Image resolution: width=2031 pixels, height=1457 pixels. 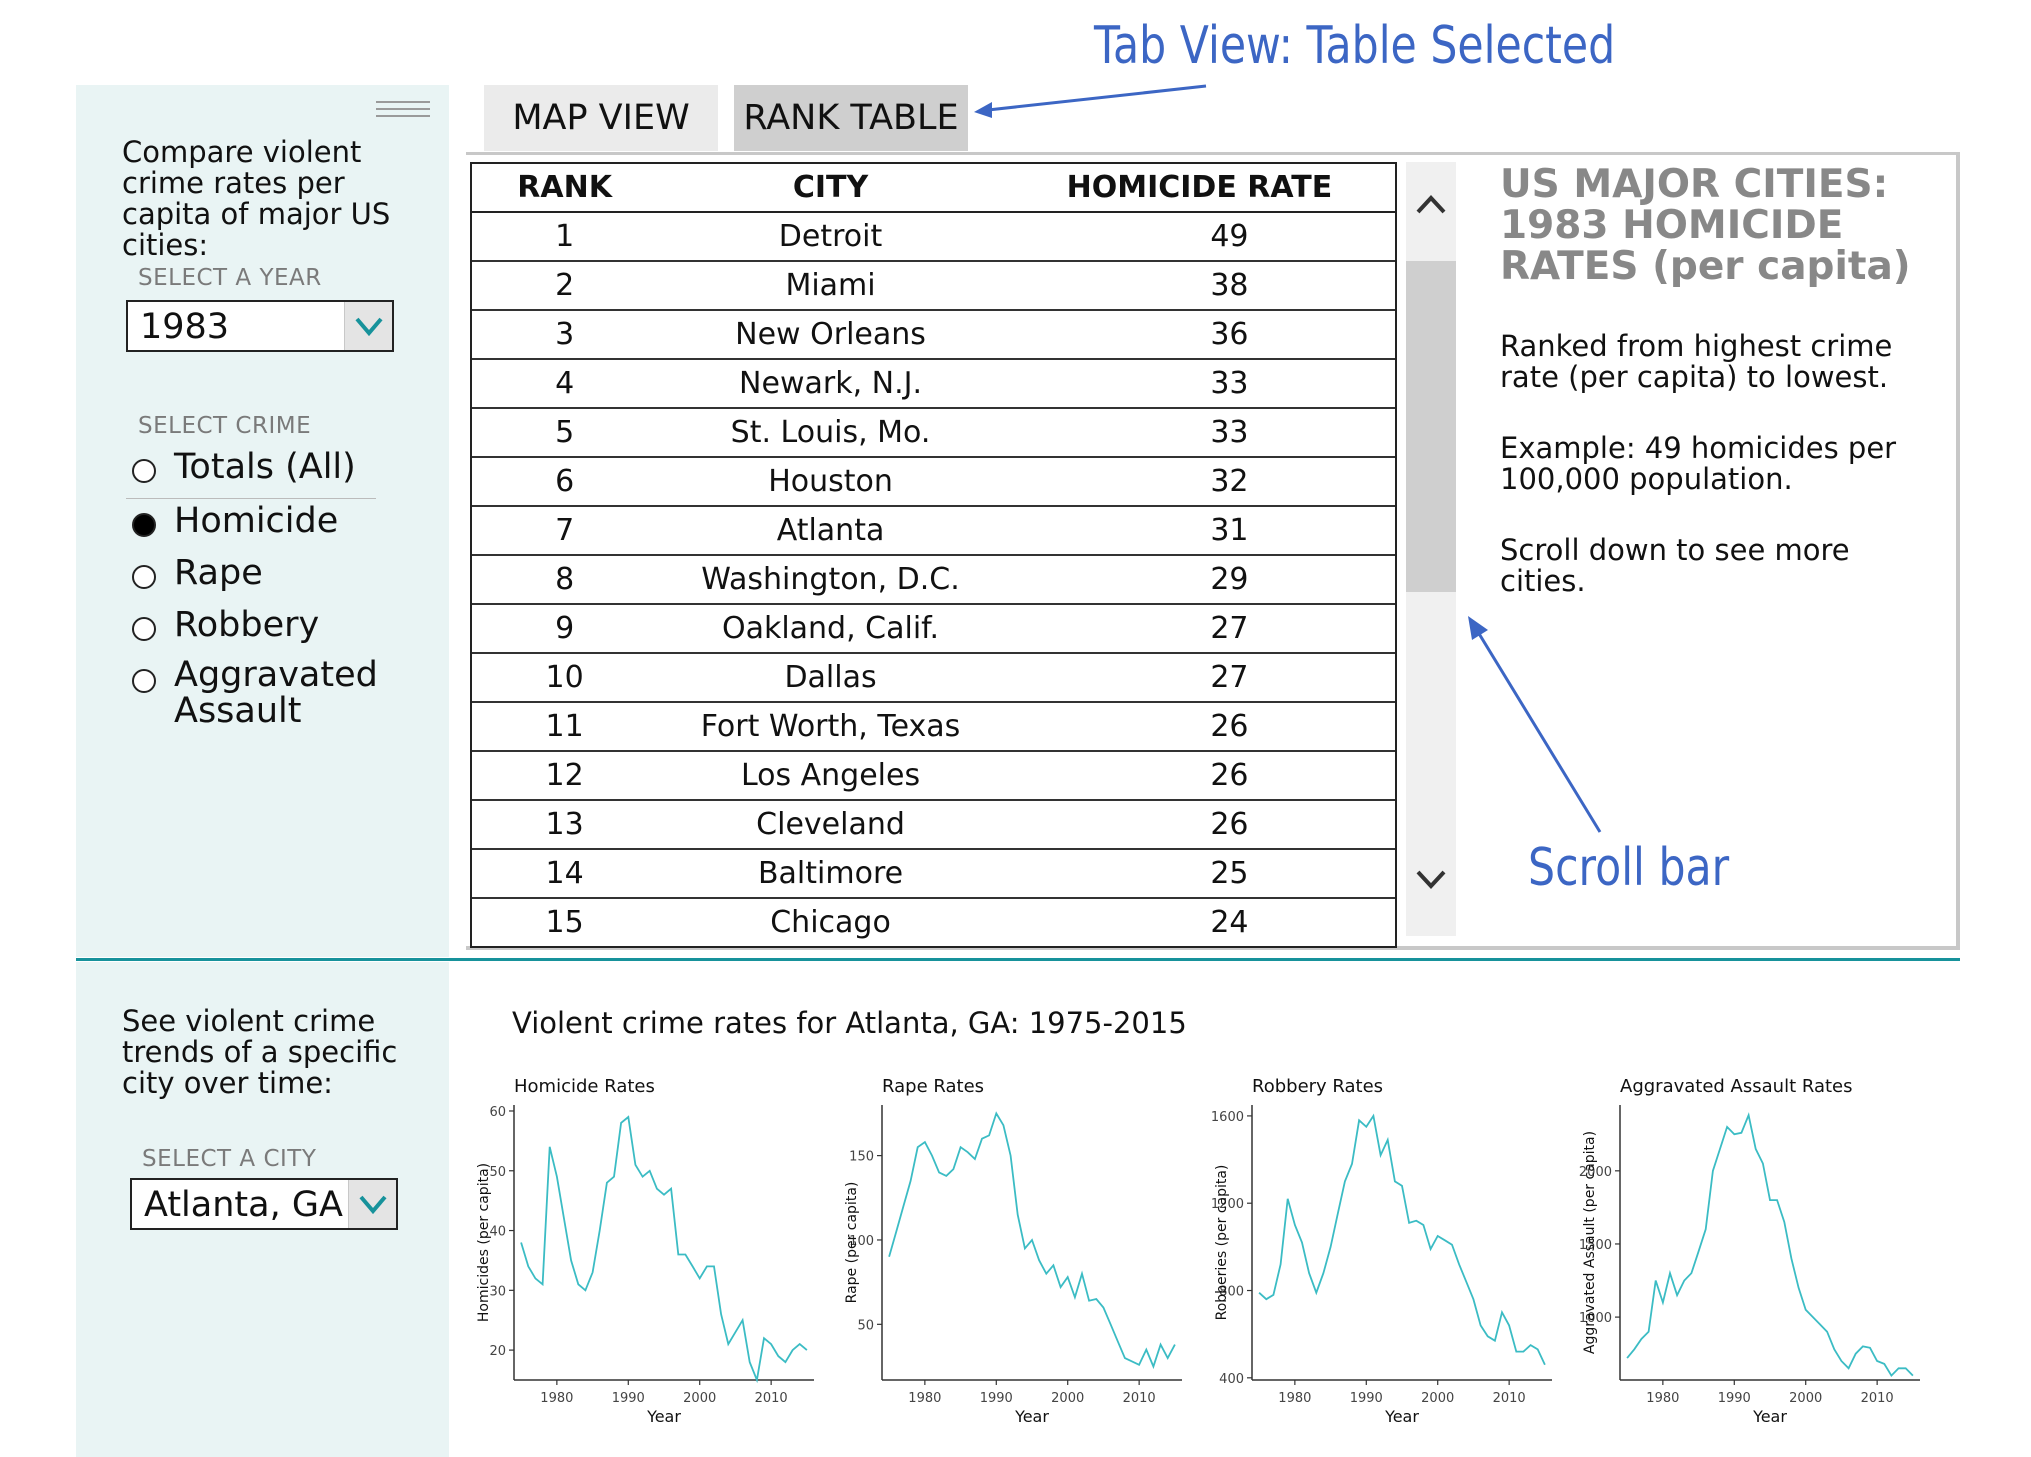 What do you see at coordinates (144, 525) in the screenshot?
I see `radio-selected-icon` at bounding box center [144, 525].